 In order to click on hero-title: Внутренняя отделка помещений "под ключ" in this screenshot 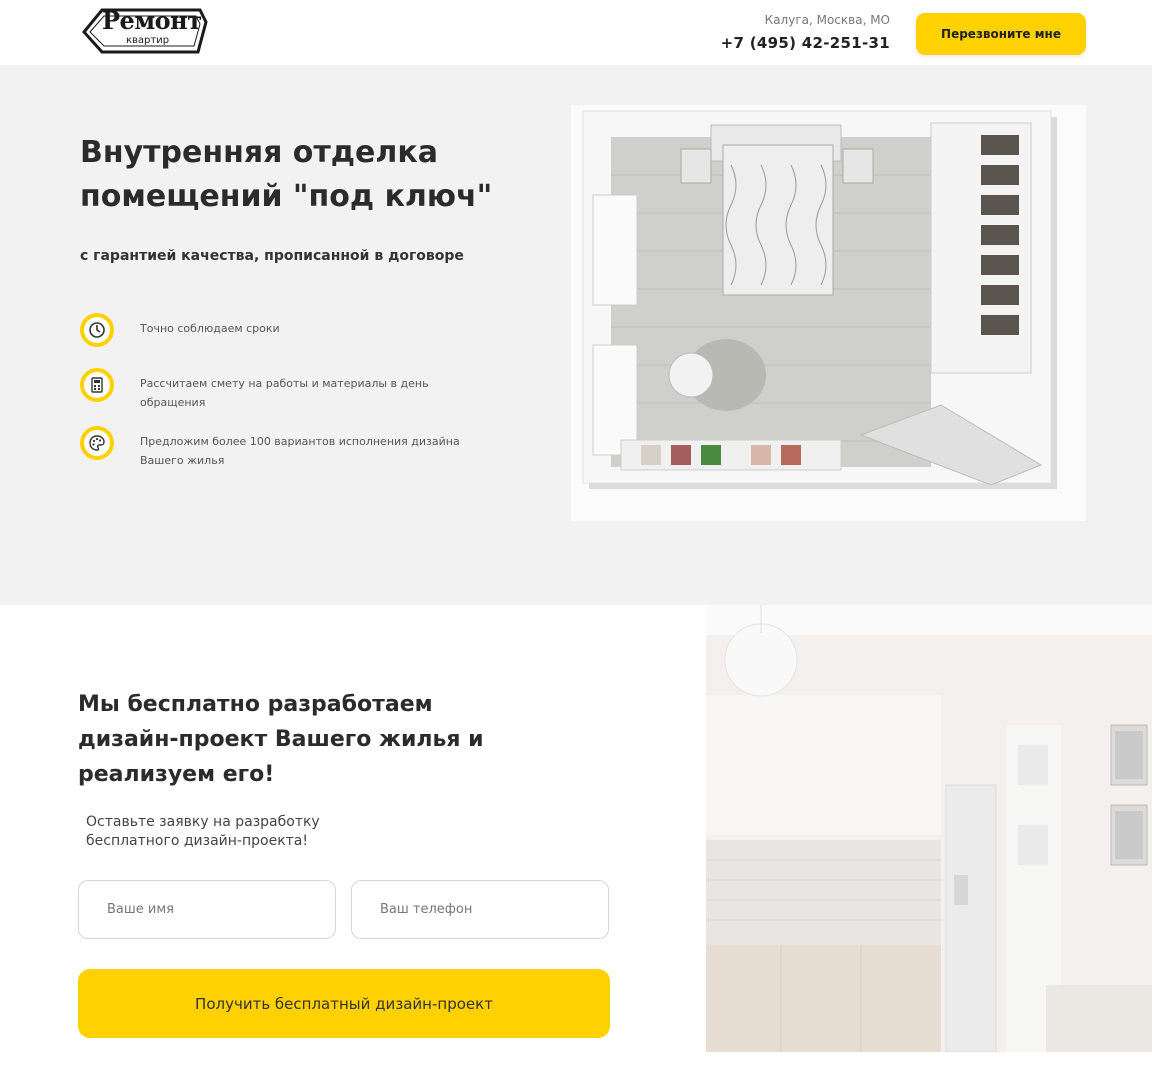, I will do `click(286, 174)`.